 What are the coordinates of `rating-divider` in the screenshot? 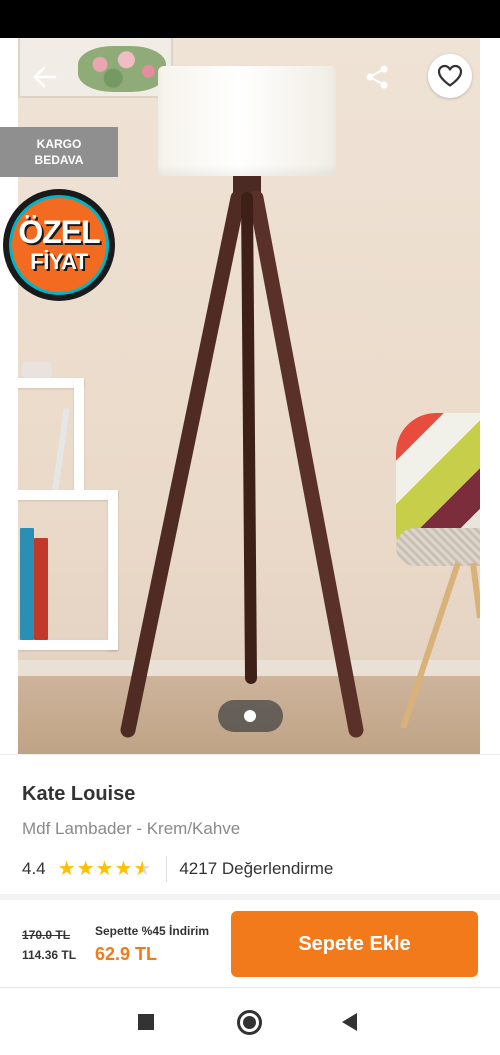 It's located at (167, 869).